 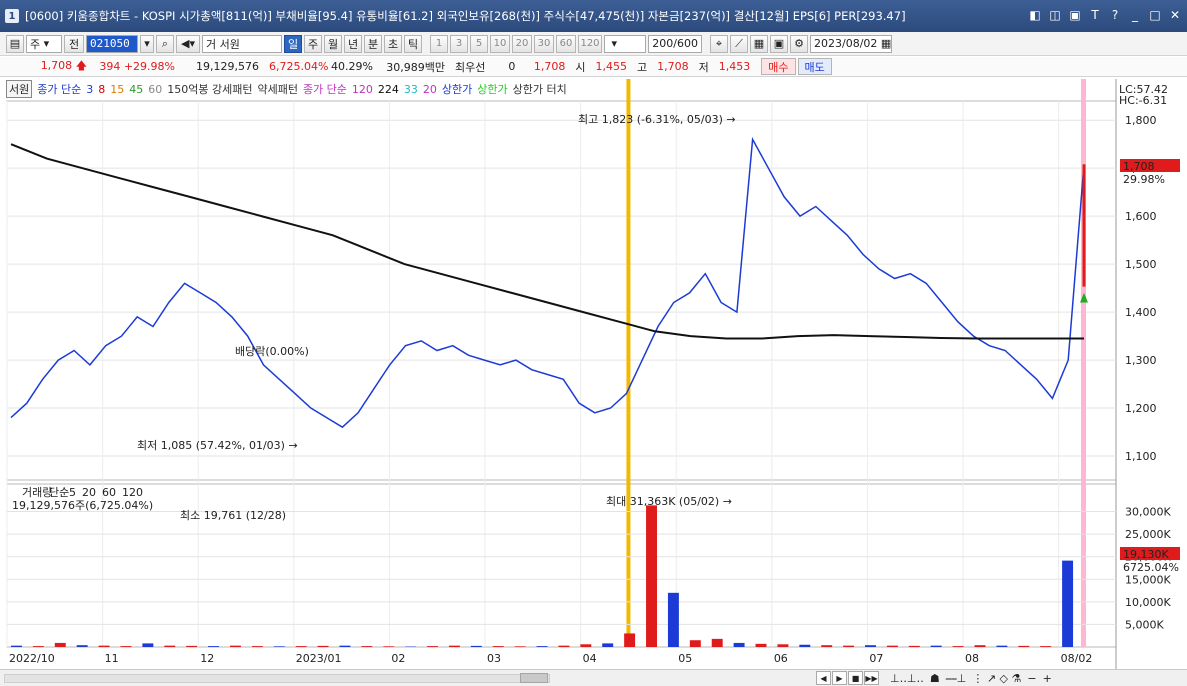 I want to click on time-tick-label: 06, so click(x=781, y=658).